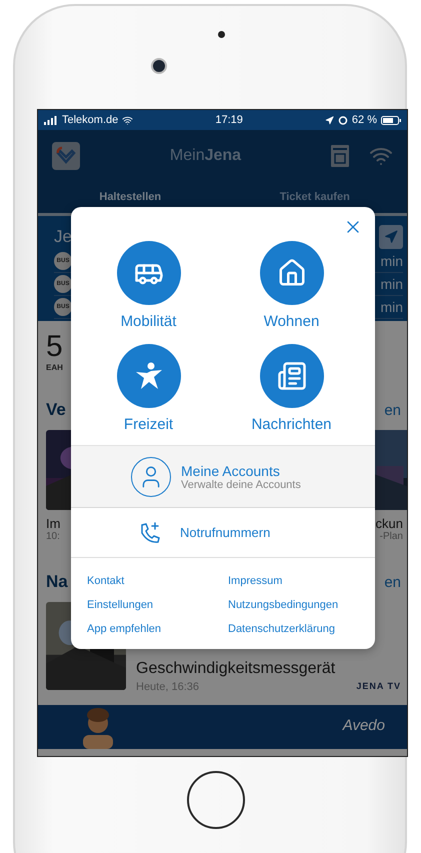  I want to click on section-heading: Na, so click(57, 582).